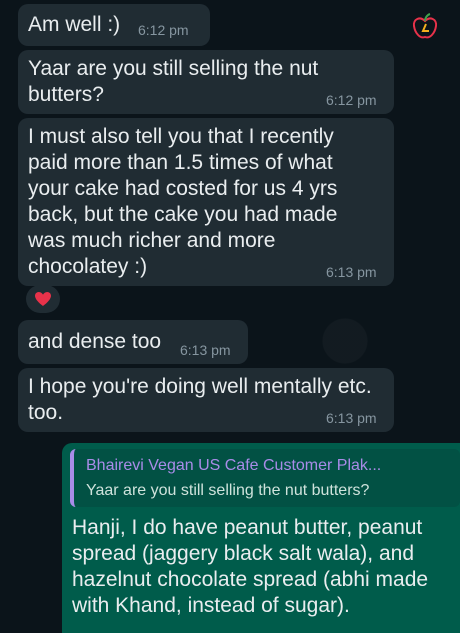  What do you see at coordinates (114, 25) in the screenshot?
I see `message-bubble: Am well :) 6:12 pm` at bounding box center [114, 25].